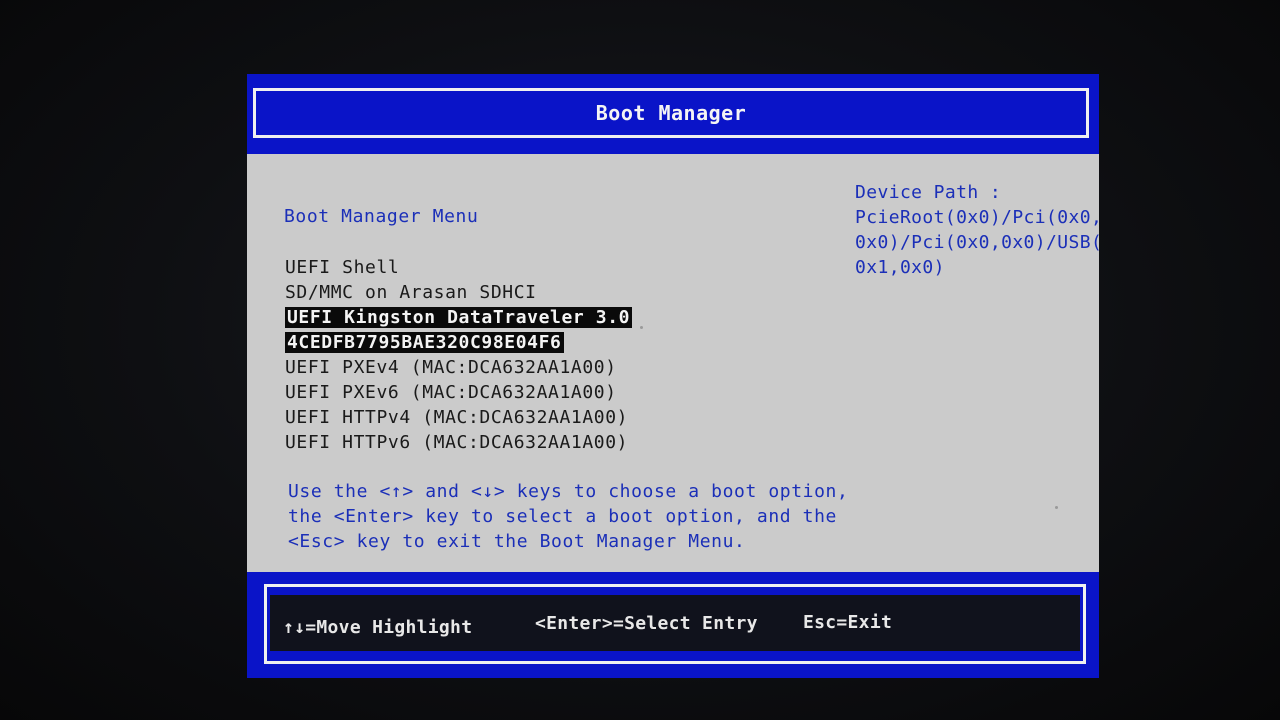 This screenshot has width=1280, height=720. I want to click on boot-option-kingston-usb-serial: 4CEDFB7795BAE320C98E04F6, so click(459, 342).